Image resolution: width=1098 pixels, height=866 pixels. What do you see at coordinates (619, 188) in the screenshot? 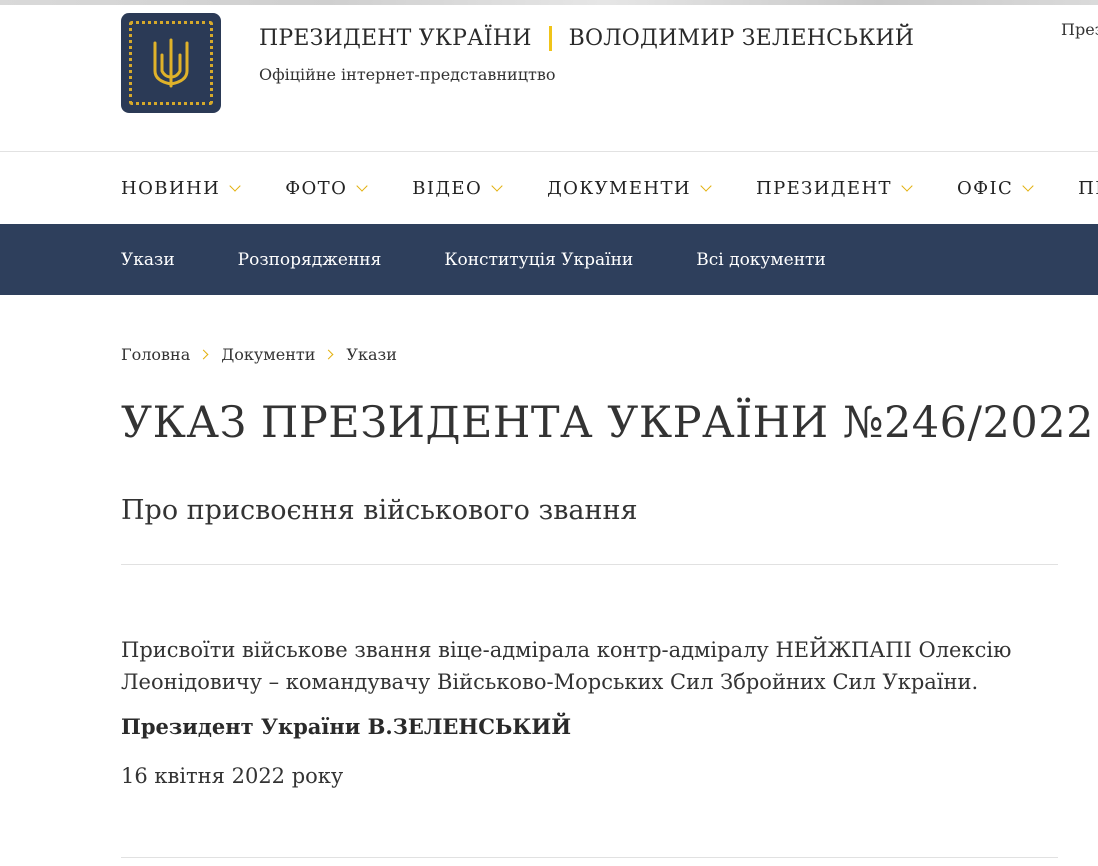
I see `nav-item-label: ДОКУМЕНТИ` at bounding box center [619, 188].